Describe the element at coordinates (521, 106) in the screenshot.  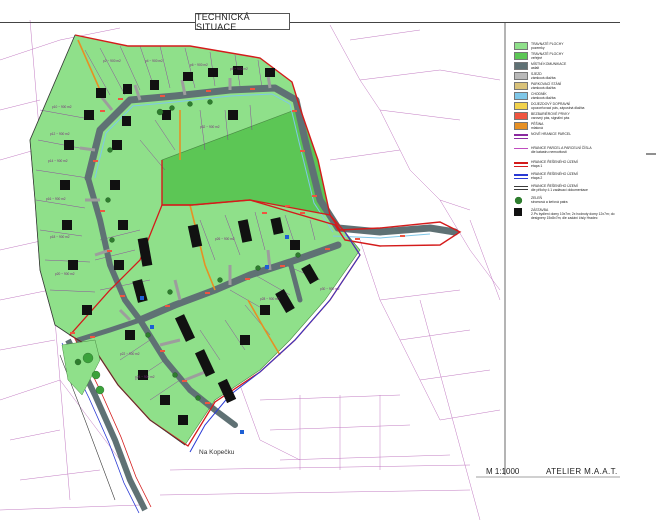
I see `traffic-strip-icon` at that location.